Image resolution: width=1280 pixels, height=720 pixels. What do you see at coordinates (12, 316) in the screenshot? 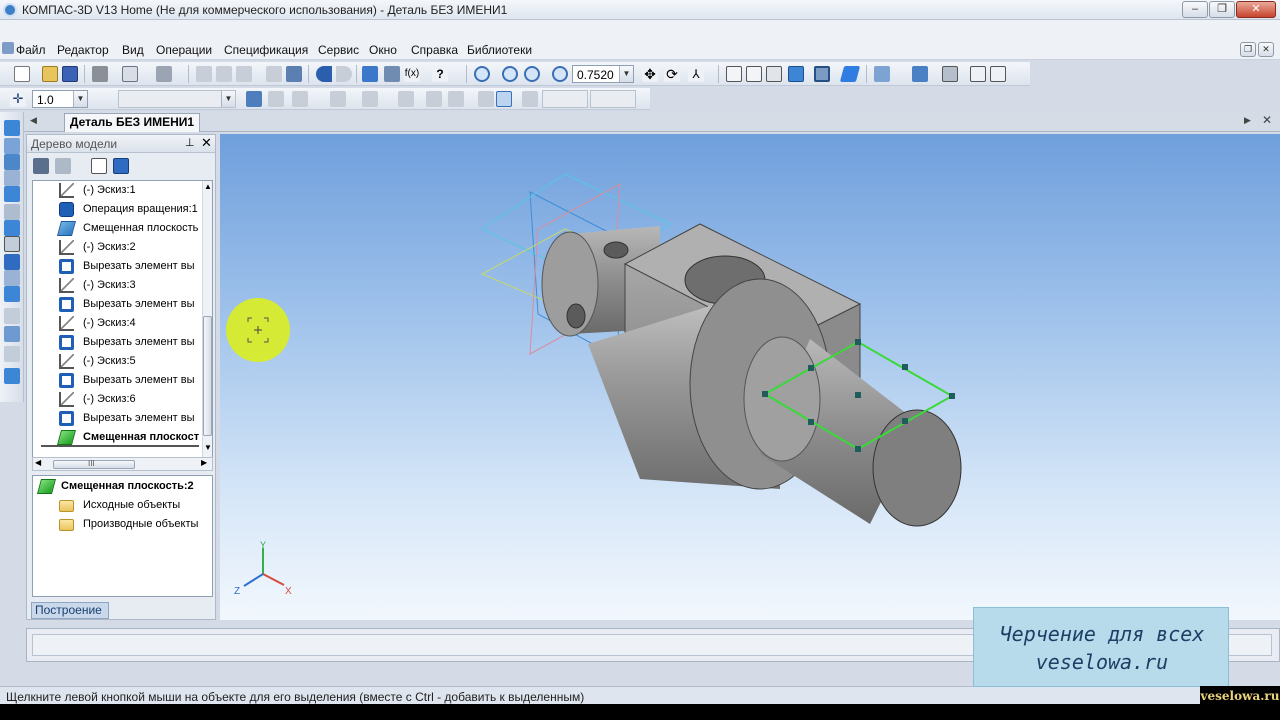
I see `curves-icon` at bounding box center [12, 316].